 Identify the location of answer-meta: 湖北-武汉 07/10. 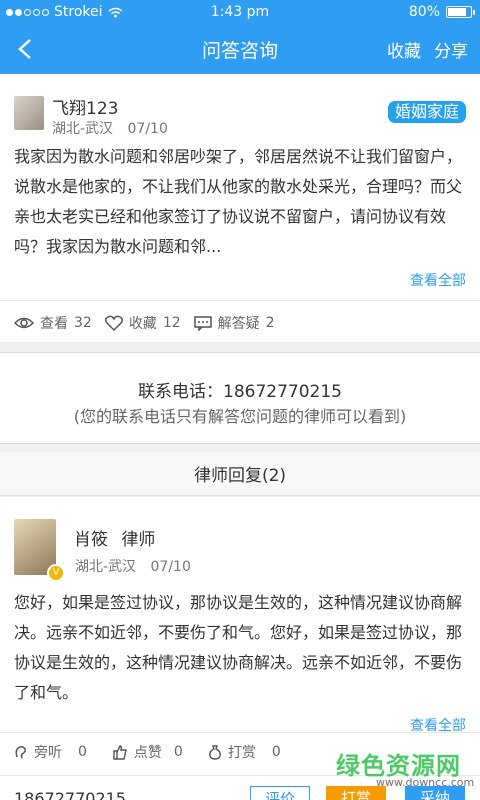
(133, 566).